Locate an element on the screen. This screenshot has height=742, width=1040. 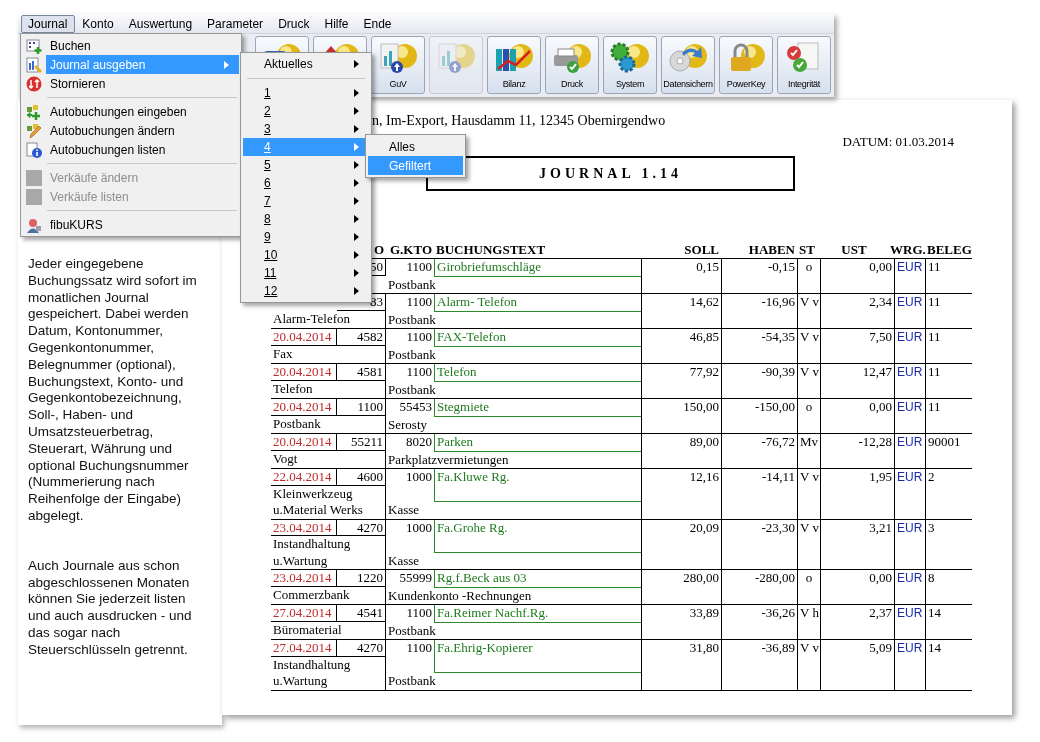
column-header: WRG. is located at coordinates (908, 249).